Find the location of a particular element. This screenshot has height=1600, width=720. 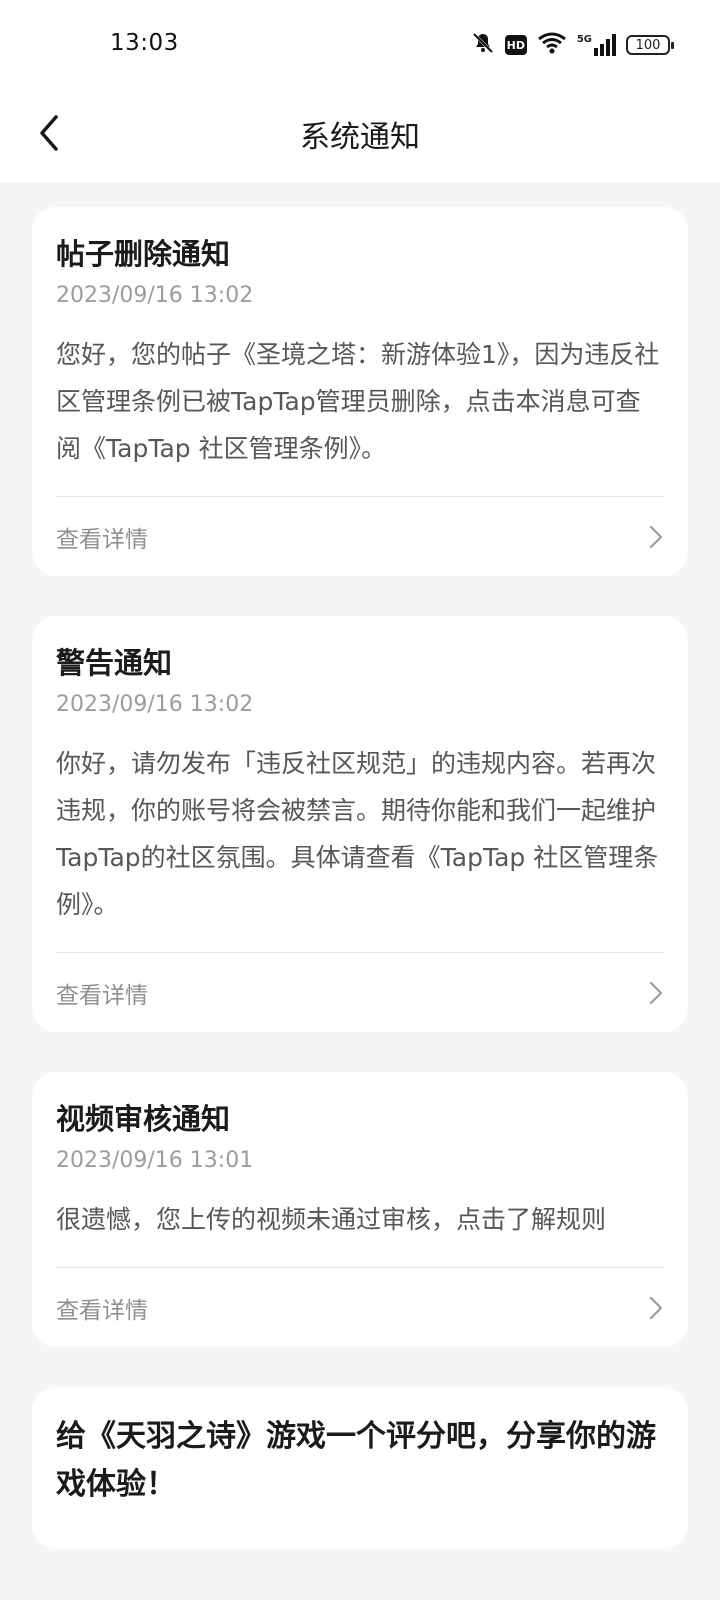

page-title: 系统通知 is located at coordinates (360, 137).